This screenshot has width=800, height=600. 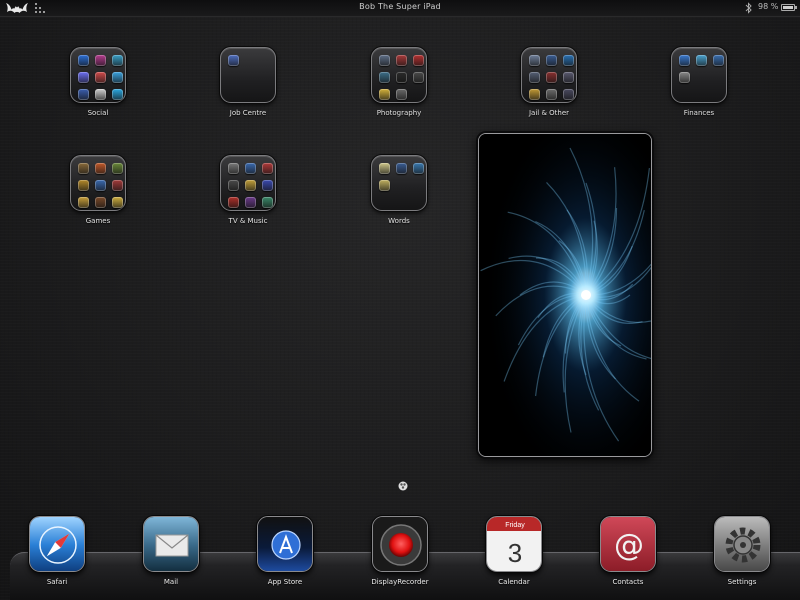 What do you see at coordinates (399, 221) in the screenshot?
I see `folder-label: Words` at bounding box center [399, 221].